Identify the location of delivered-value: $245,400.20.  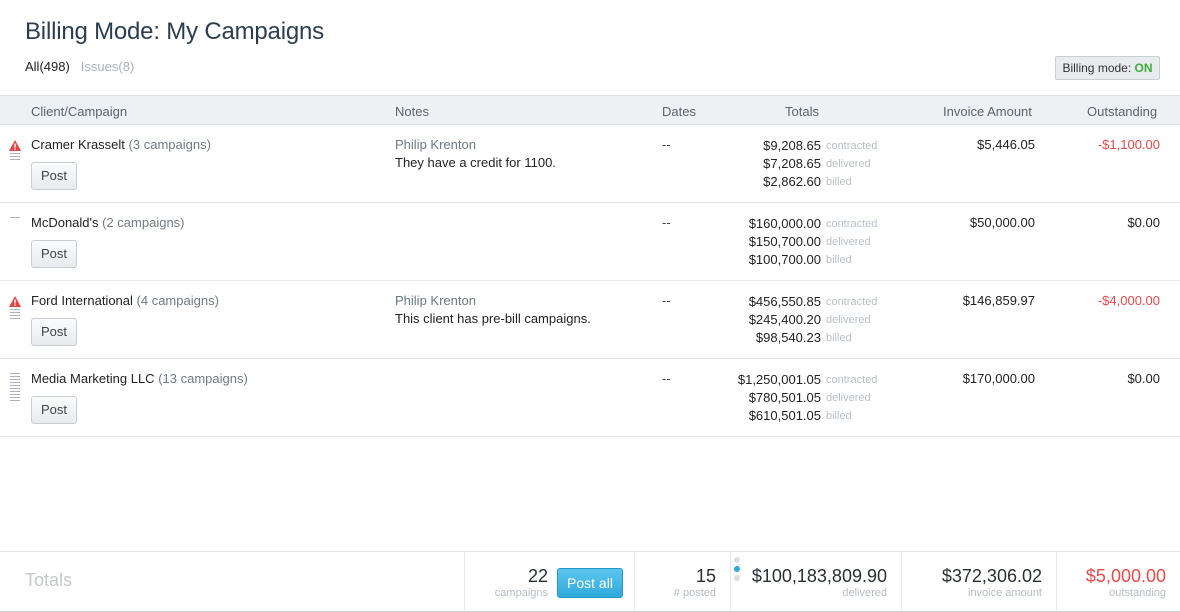
(784, 319).